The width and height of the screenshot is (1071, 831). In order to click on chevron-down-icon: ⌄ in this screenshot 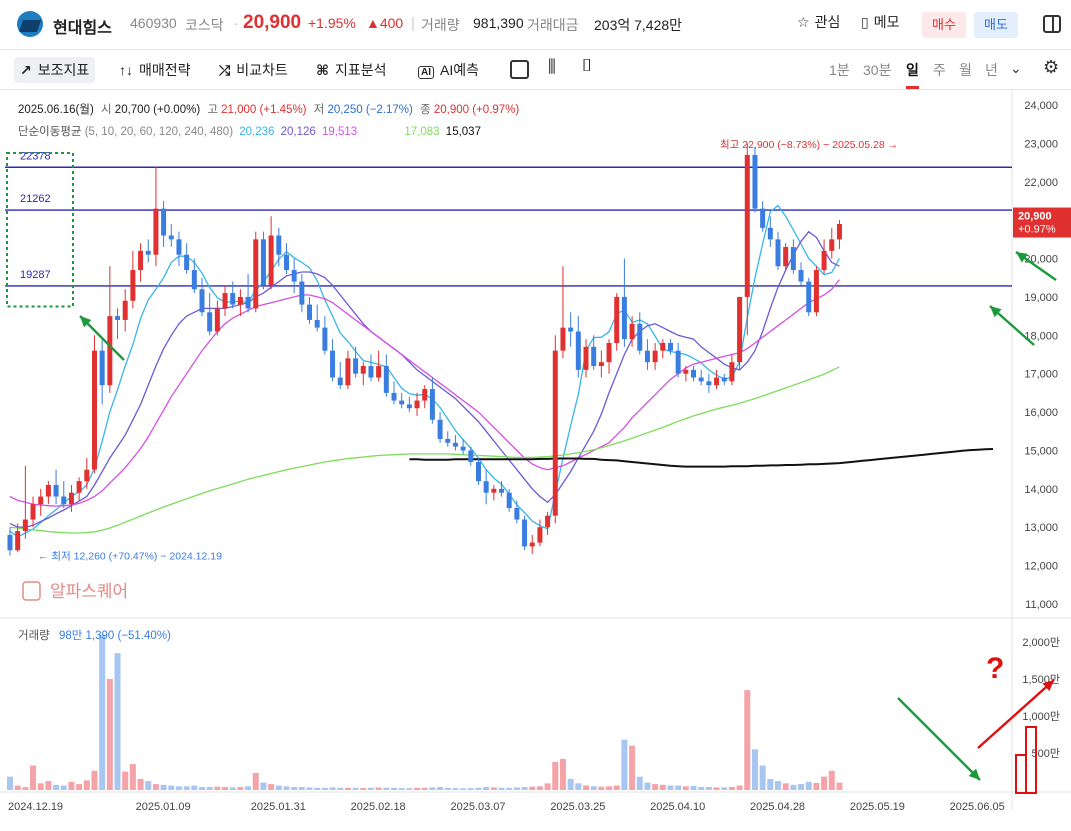, I will do `click(1016, 68)`.